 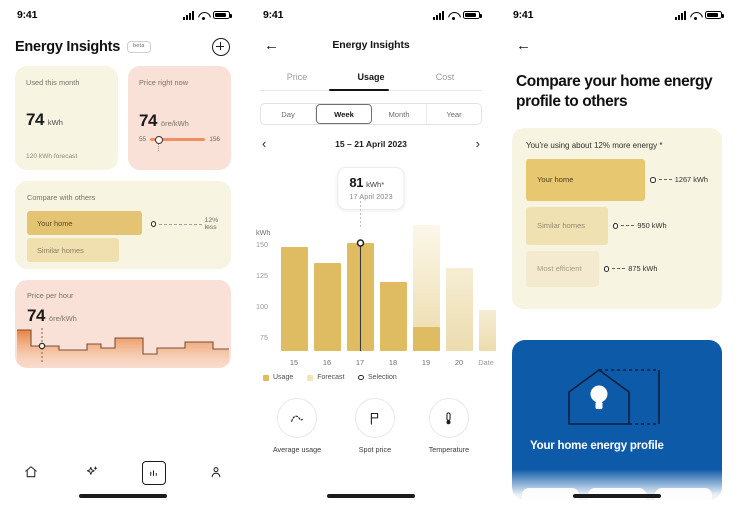 I want to click on tooltip-value: 81, so click(x=356, y=182).